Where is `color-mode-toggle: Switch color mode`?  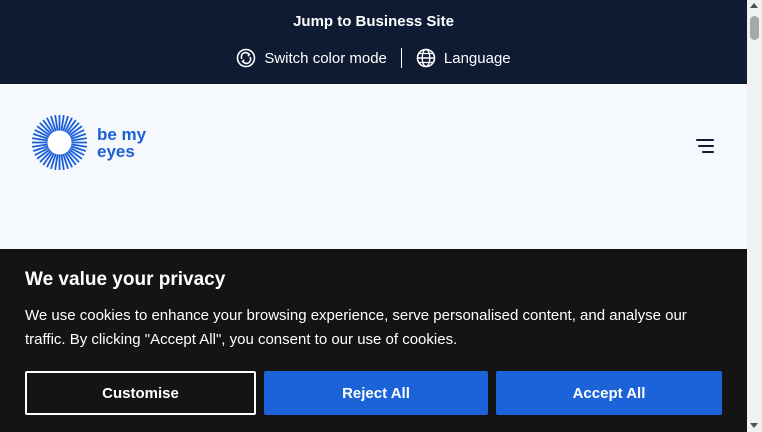
color-mode-toggle: Switch color mode is located at coordinates (311, 58).